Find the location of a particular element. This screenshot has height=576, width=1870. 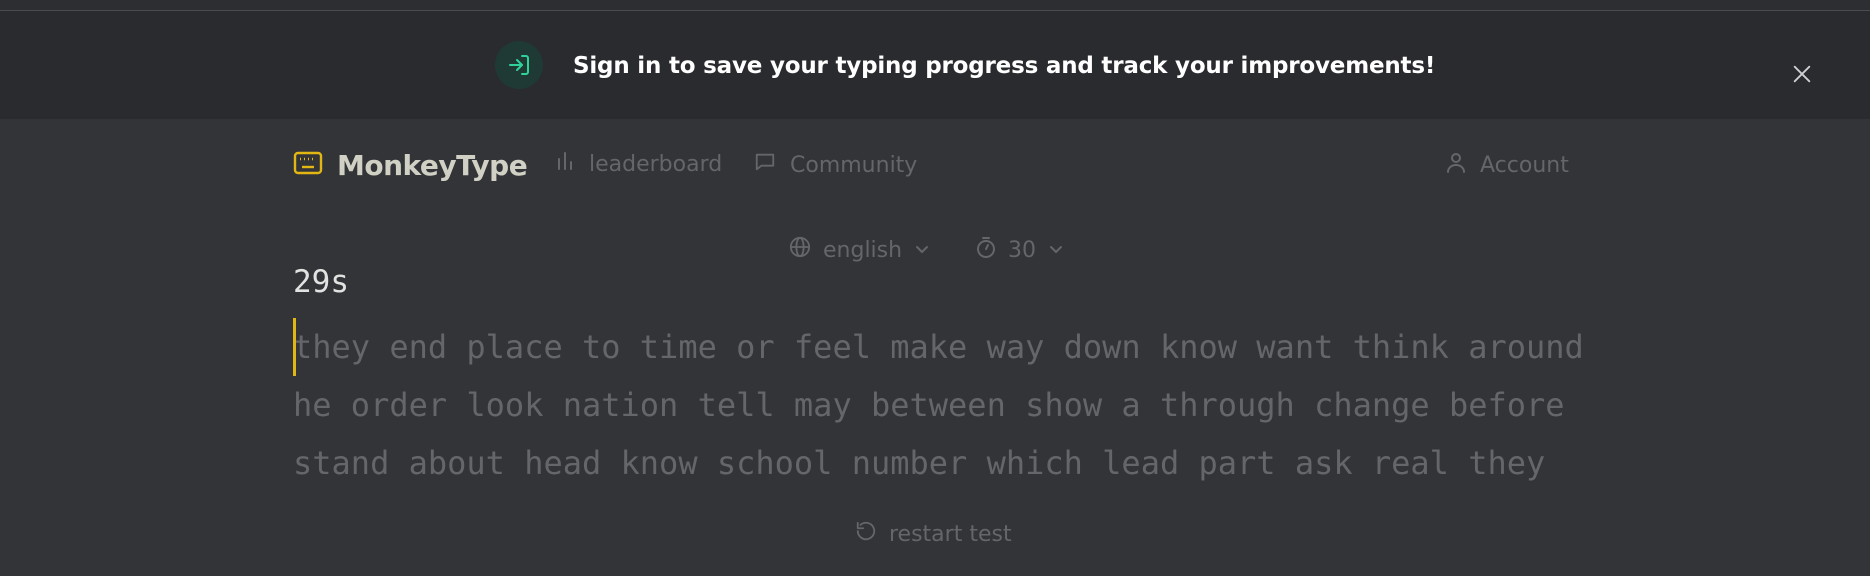

duration-select: 30 is located at coordinates (1020, 250).